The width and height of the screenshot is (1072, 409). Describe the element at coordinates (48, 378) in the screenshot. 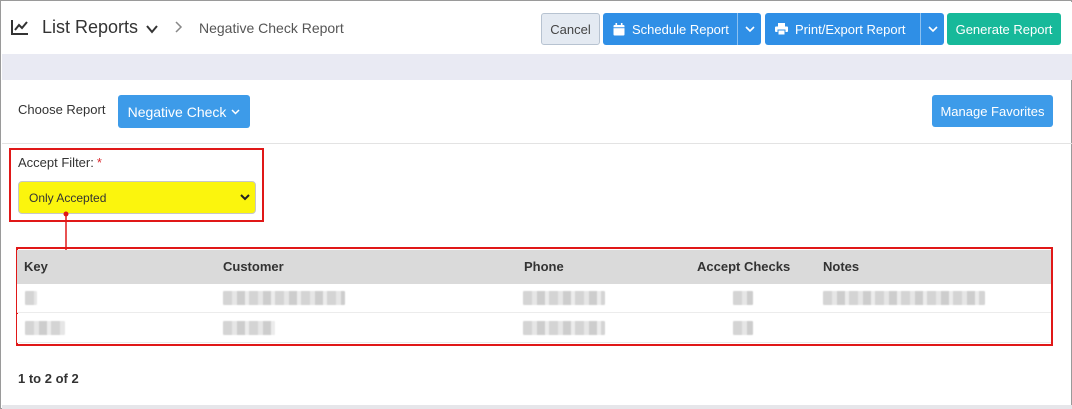

I see `pagination-summary: 1 to 2 of 2` at that location.